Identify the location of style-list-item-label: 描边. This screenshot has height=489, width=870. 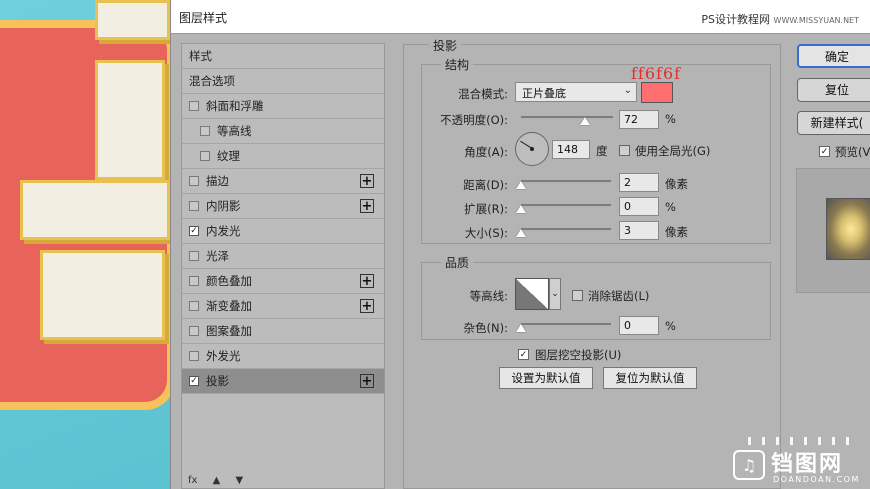
(217, 181).